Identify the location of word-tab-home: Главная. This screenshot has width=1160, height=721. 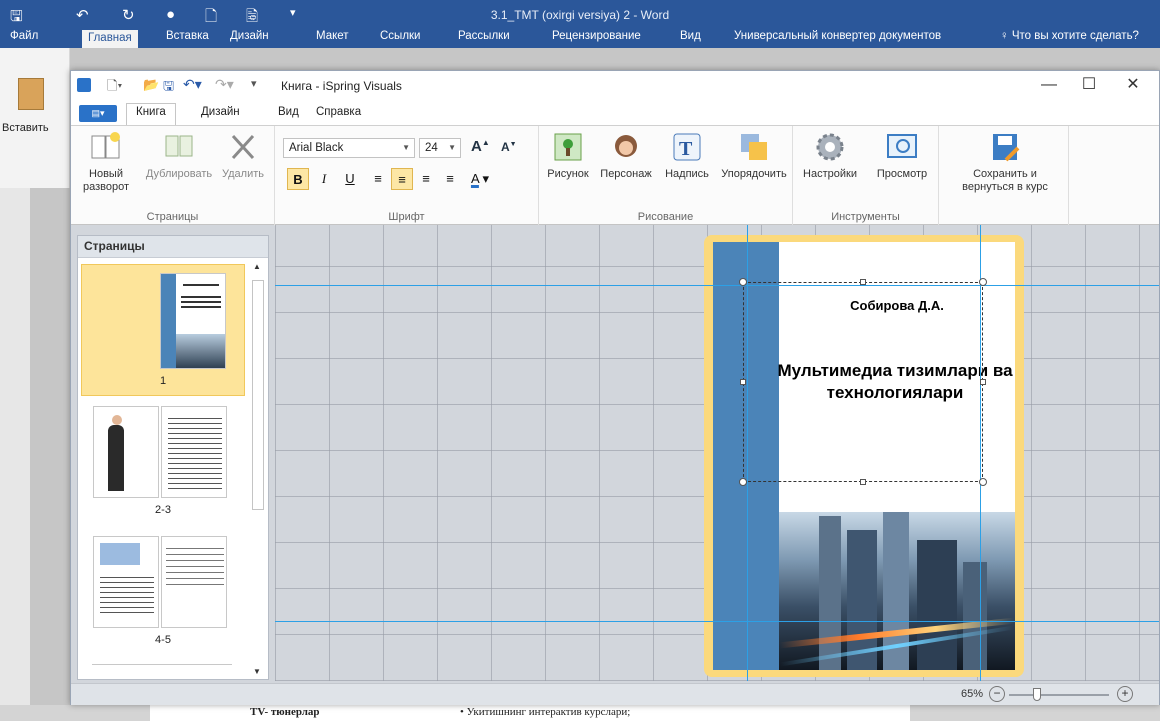
(110, 39).